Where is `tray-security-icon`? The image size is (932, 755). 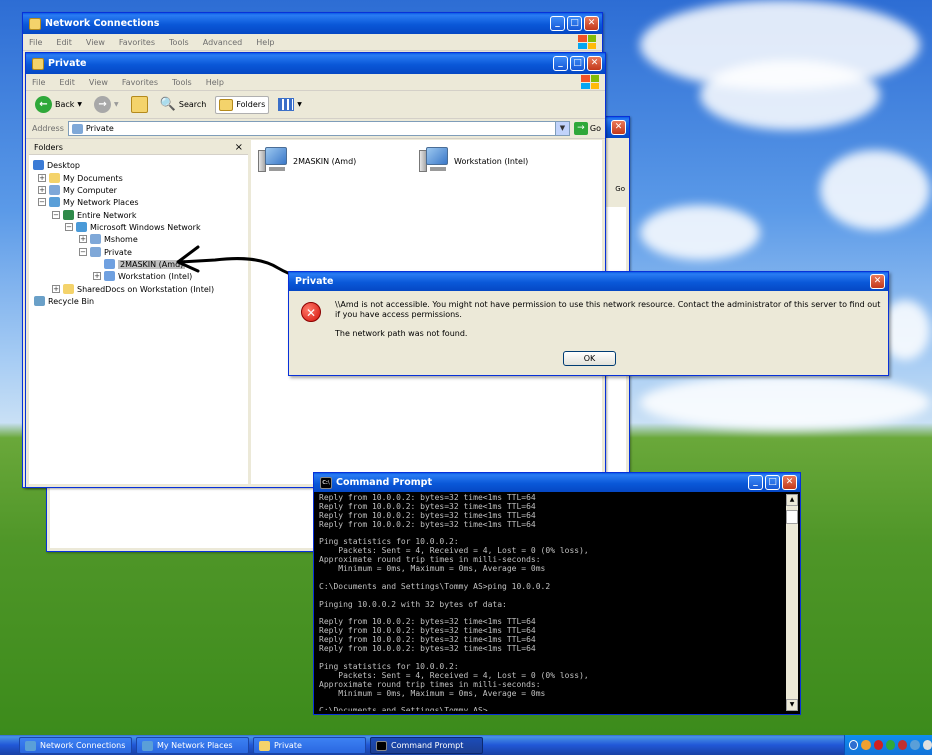 tray-security-icon is located at coordinates (878, 745).